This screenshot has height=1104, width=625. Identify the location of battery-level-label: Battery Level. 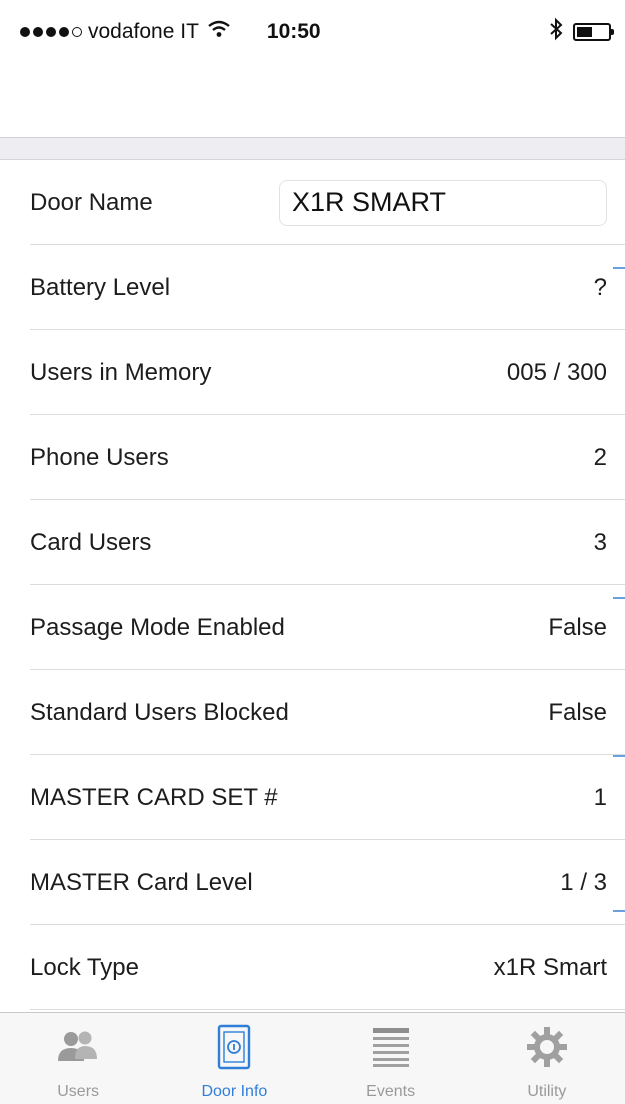
(100, 287).